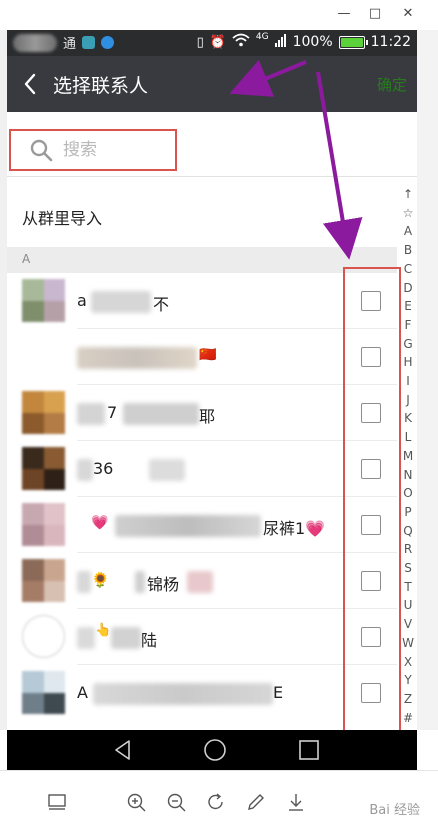 The width and height of the screenshot is (438, 840). What do you see at coordinates (390, 42) in the screenshot?
I see `clock: 11:22` at bounding box center [390, 42].